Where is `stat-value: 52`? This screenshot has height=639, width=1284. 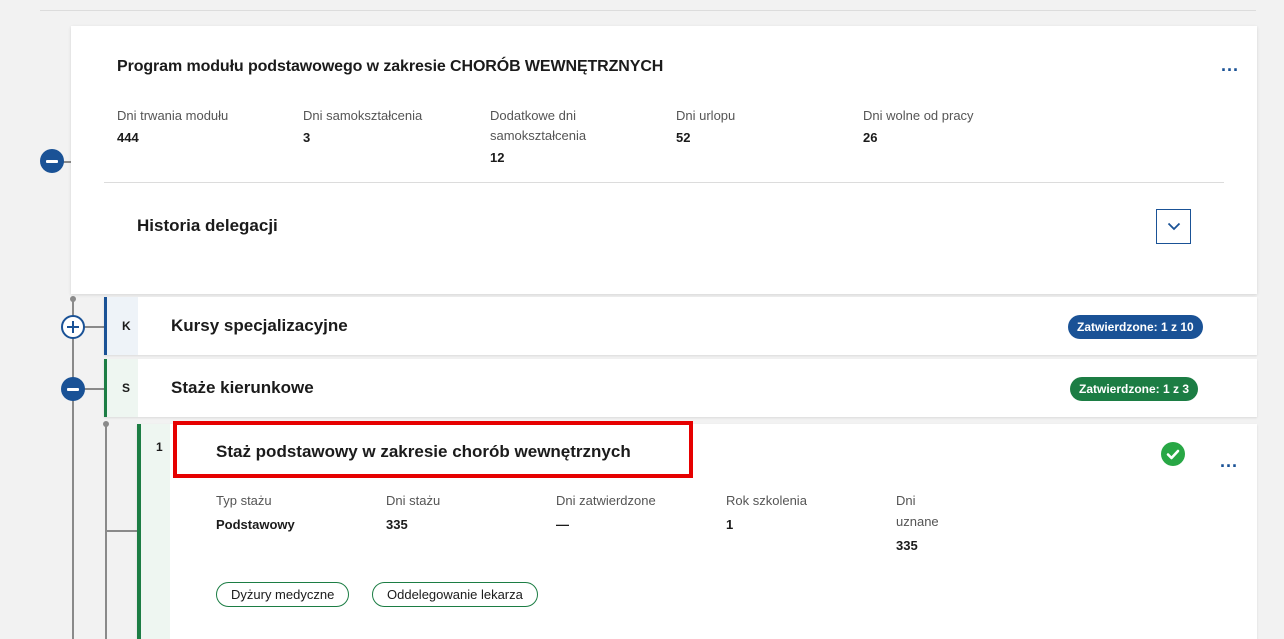
stat-value: 52 is located at coordinates (683, 137).